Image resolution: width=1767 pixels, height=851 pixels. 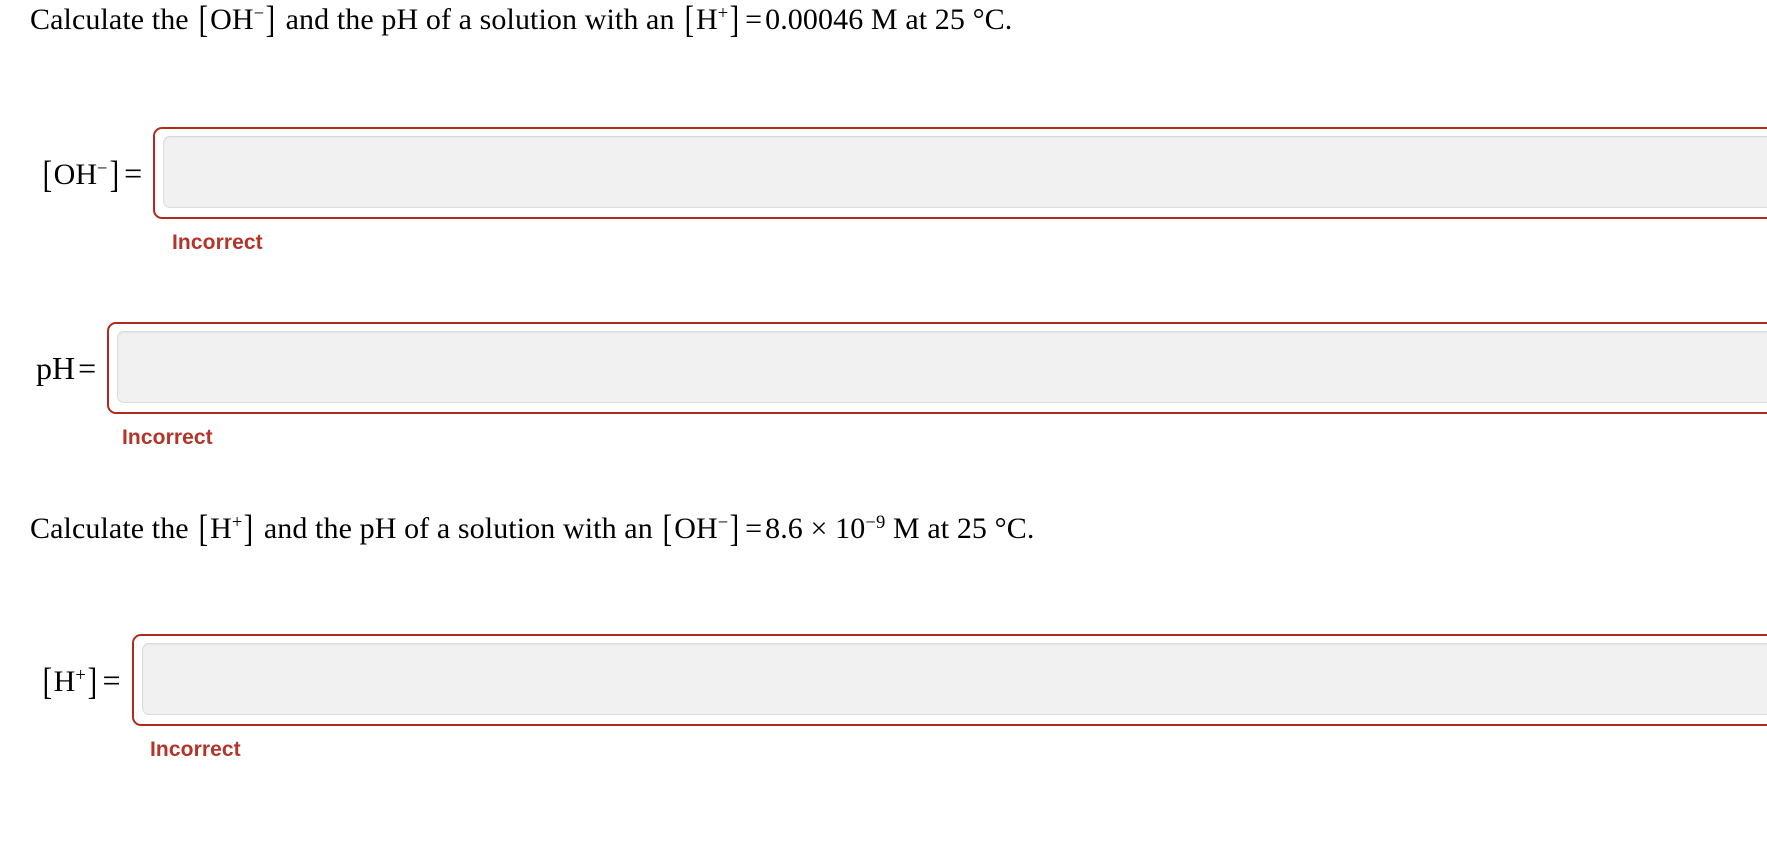 What do you see at coordinates (875, 522) in the screenshot?
I see `question-2-exponent: −9` at bounding box center [875, 522].